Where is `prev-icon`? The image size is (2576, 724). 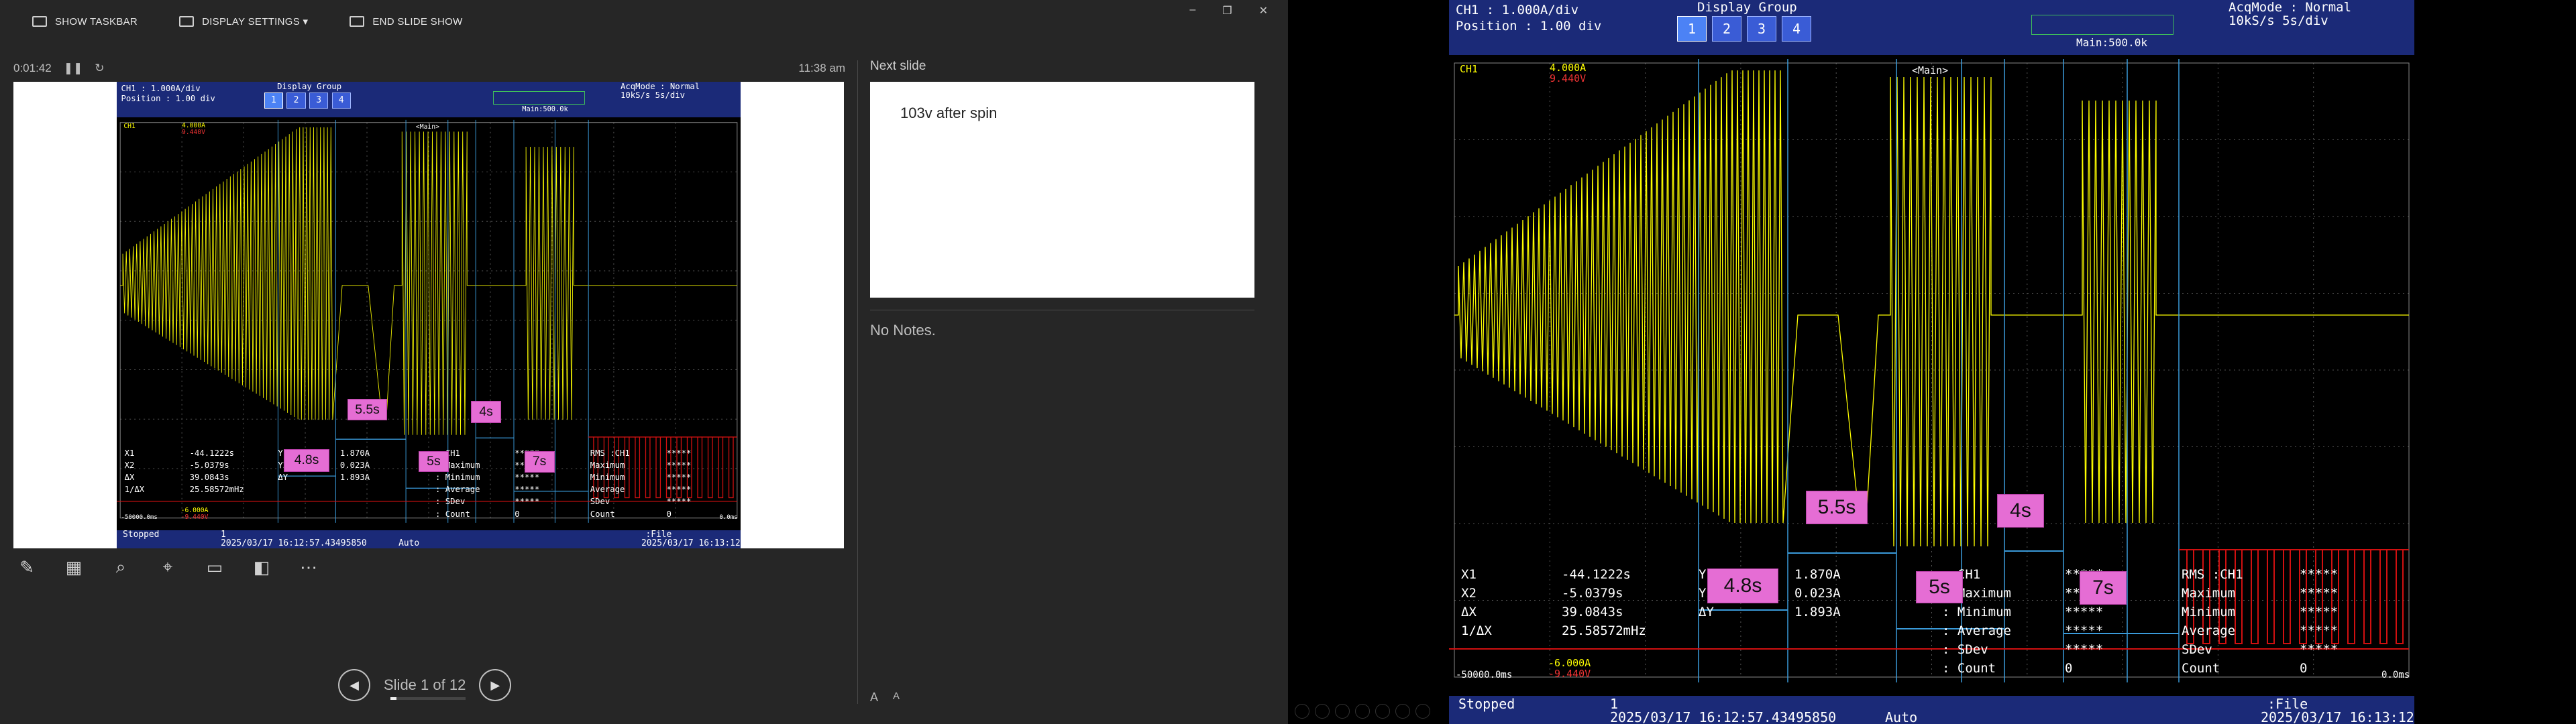 prev-icon is located at coordinates (1302, 711).